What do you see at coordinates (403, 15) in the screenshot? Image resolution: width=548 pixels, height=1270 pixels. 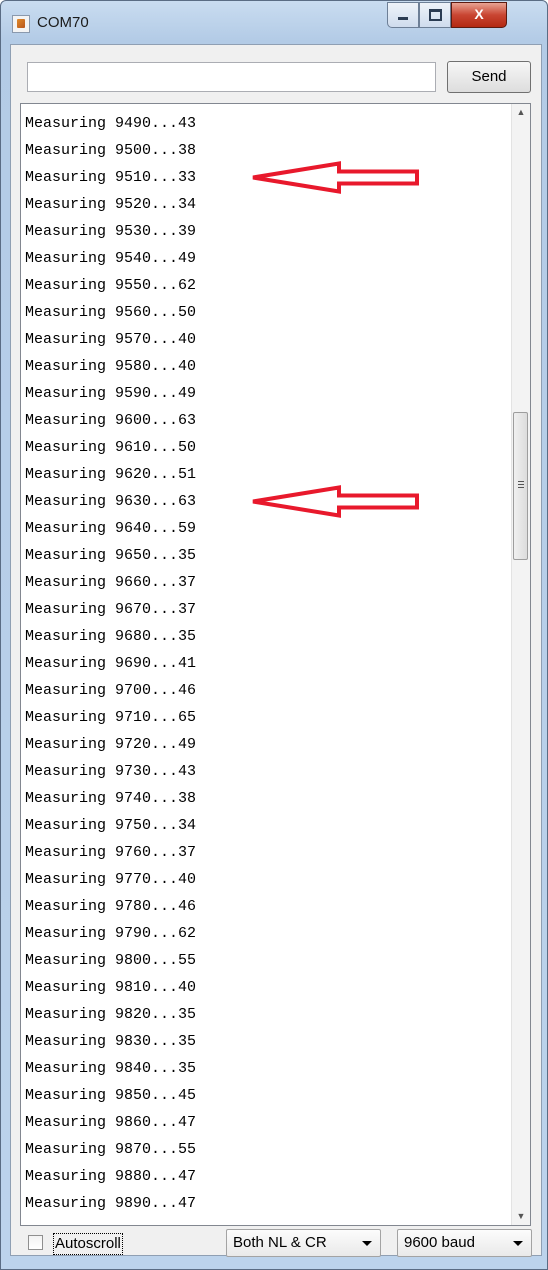 I see `minimize-button` at bounding box center [403, 15].